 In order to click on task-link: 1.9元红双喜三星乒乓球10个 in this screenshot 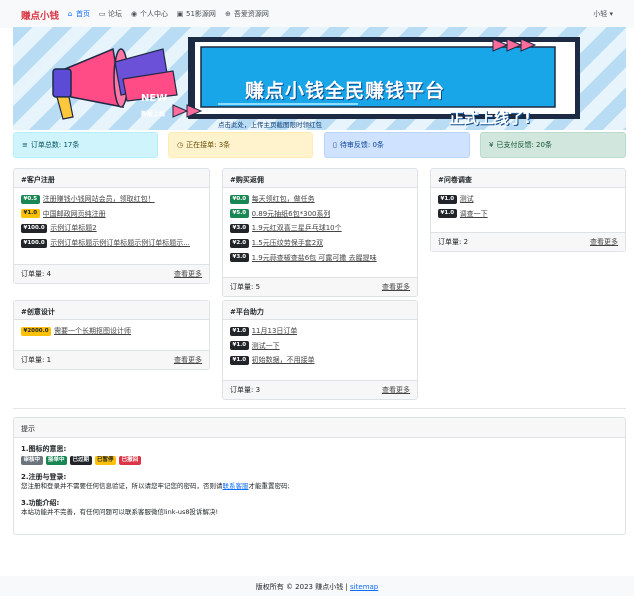, I will do `click(297, 228)`.